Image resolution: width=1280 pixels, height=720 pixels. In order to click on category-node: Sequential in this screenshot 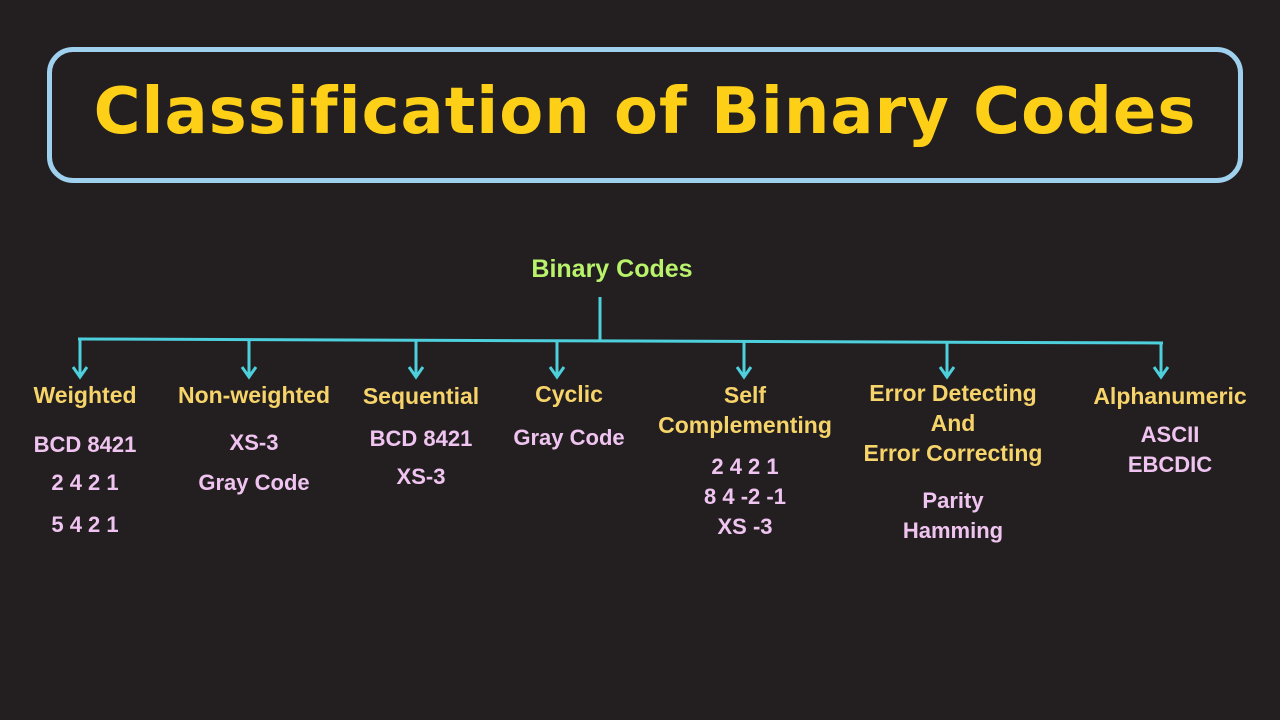, I will do `click(421, 396)`.